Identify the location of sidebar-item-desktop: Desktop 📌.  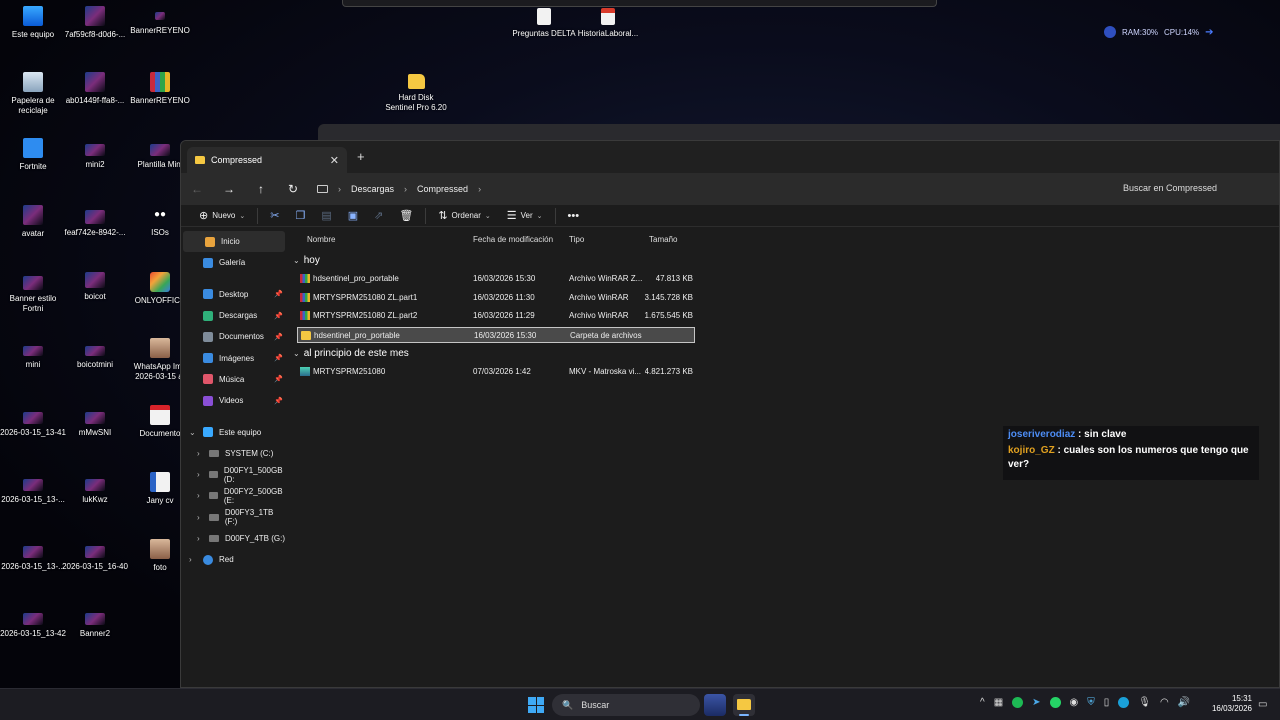
(234, 294).